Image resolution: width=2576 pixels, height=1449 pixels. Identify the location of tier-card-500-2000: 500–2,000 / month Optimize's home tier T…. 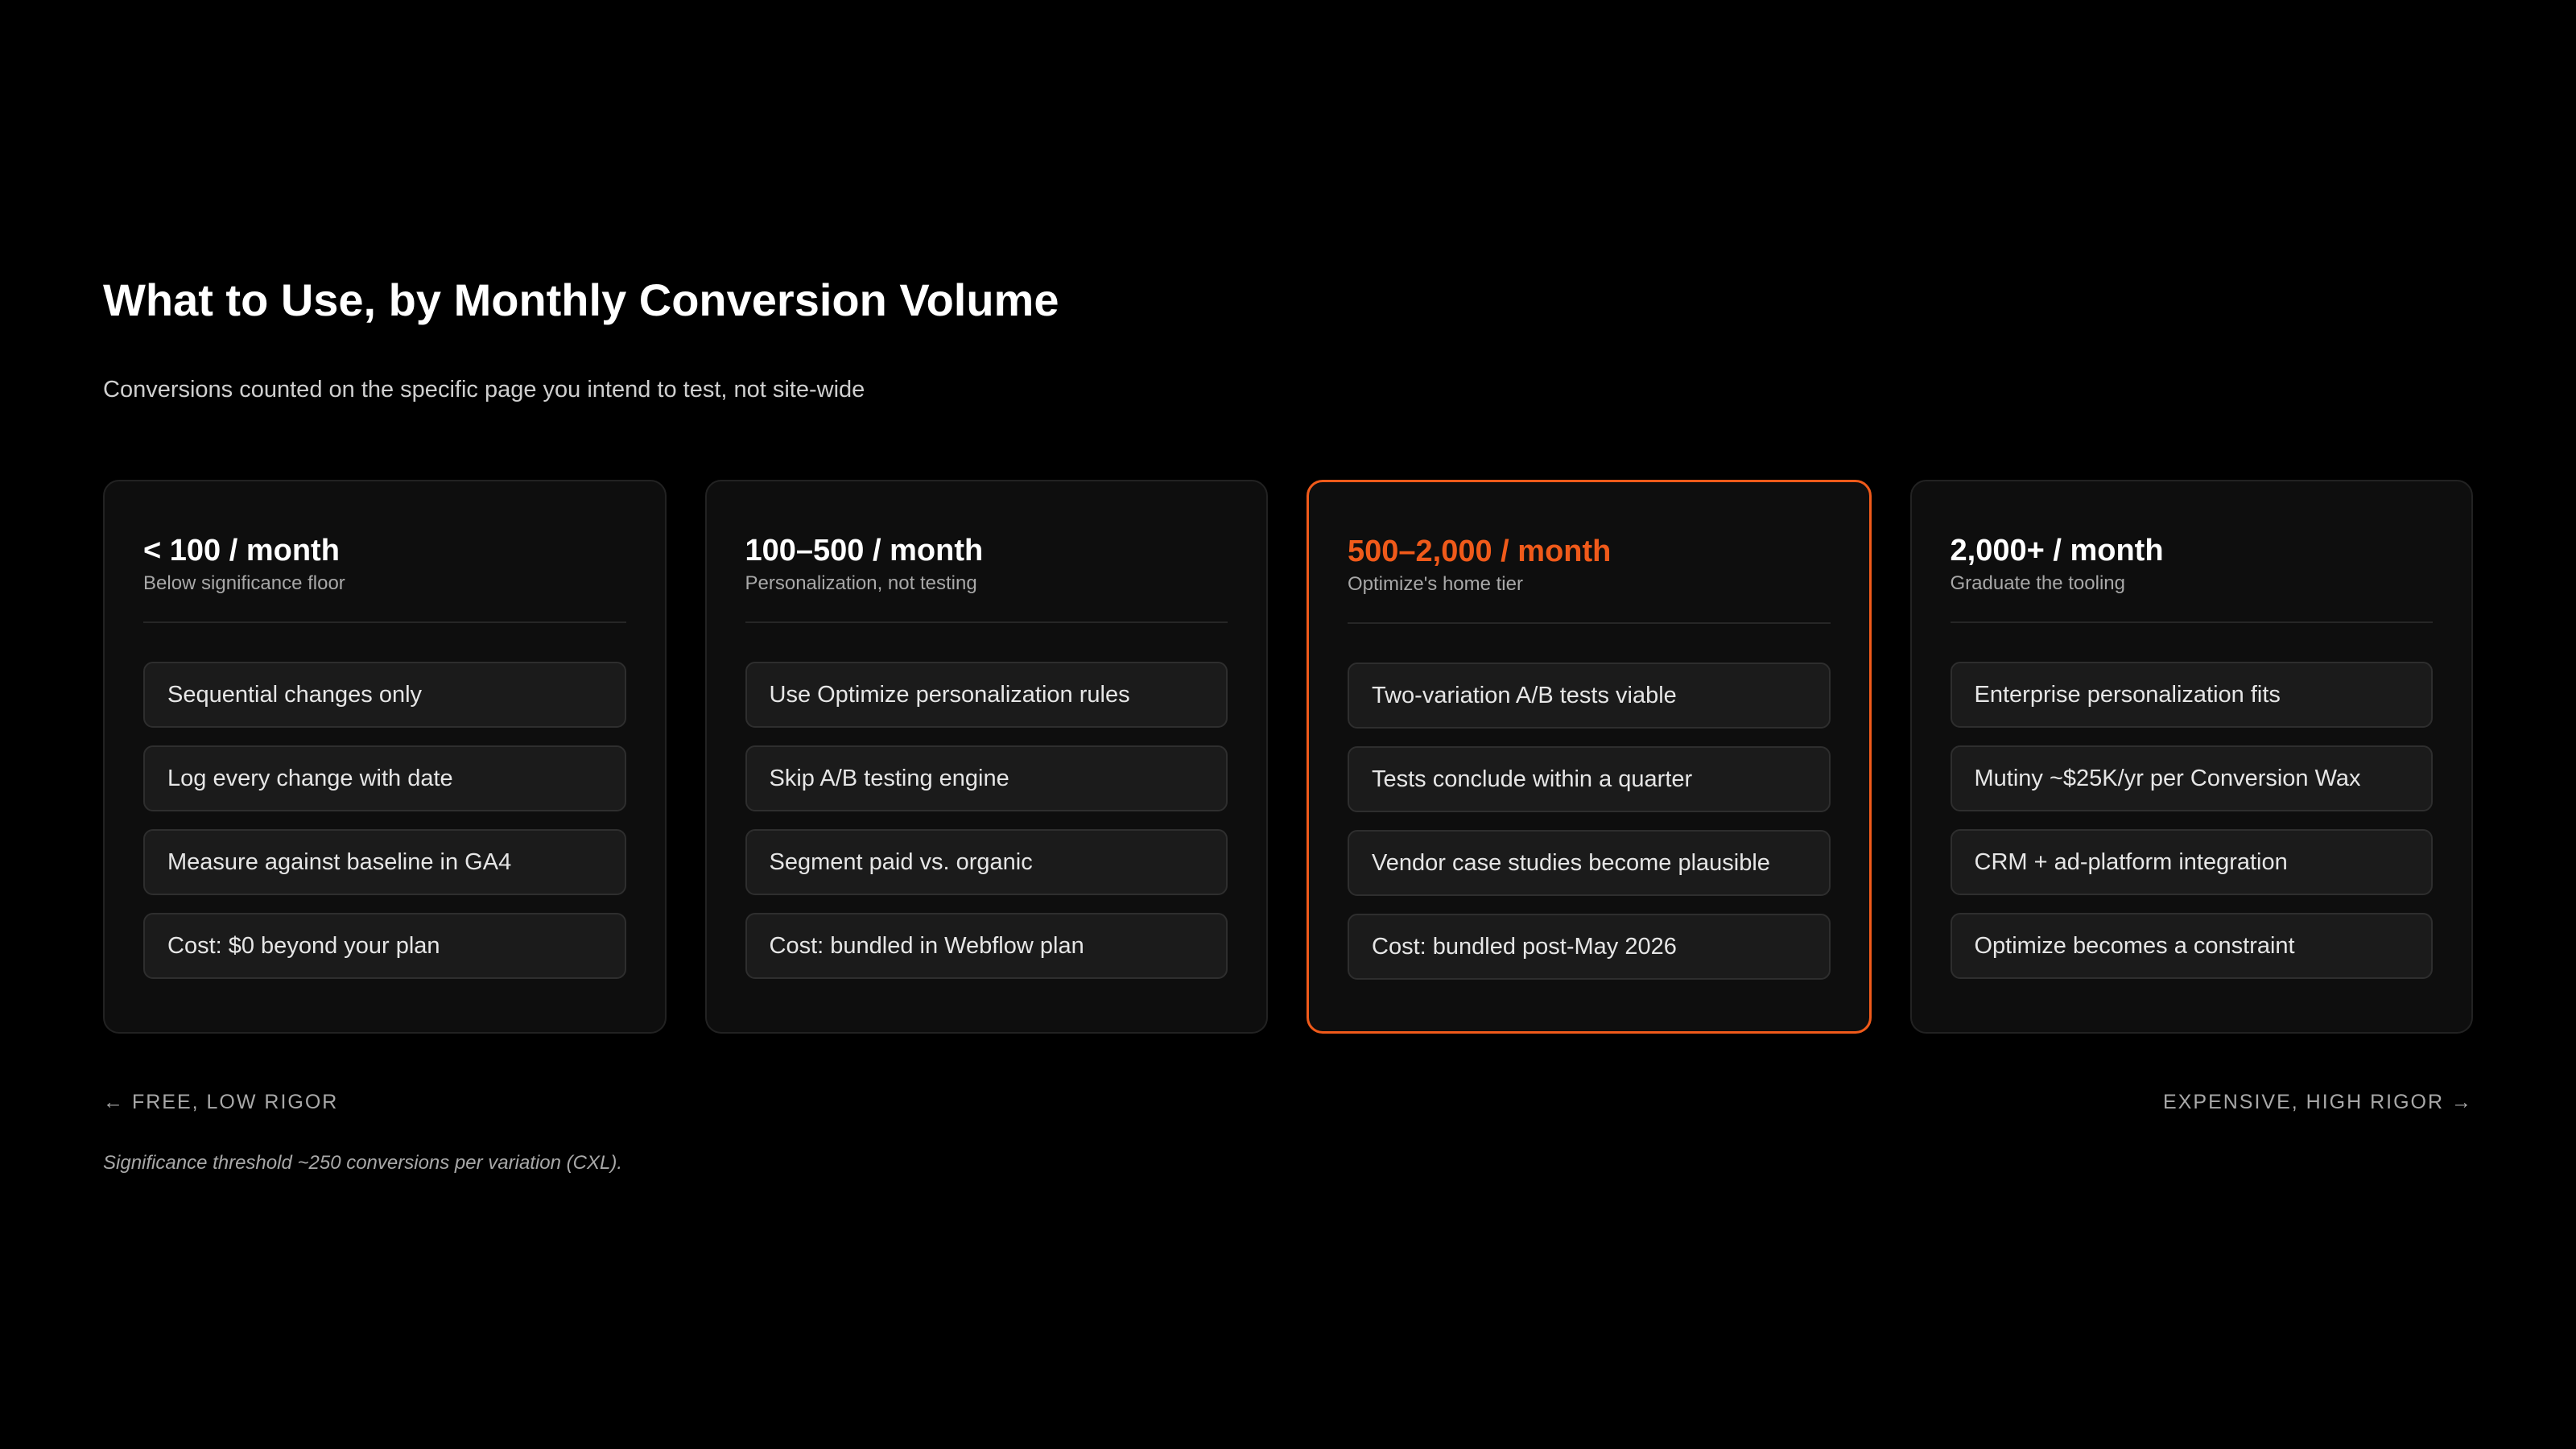
(1589, 757).